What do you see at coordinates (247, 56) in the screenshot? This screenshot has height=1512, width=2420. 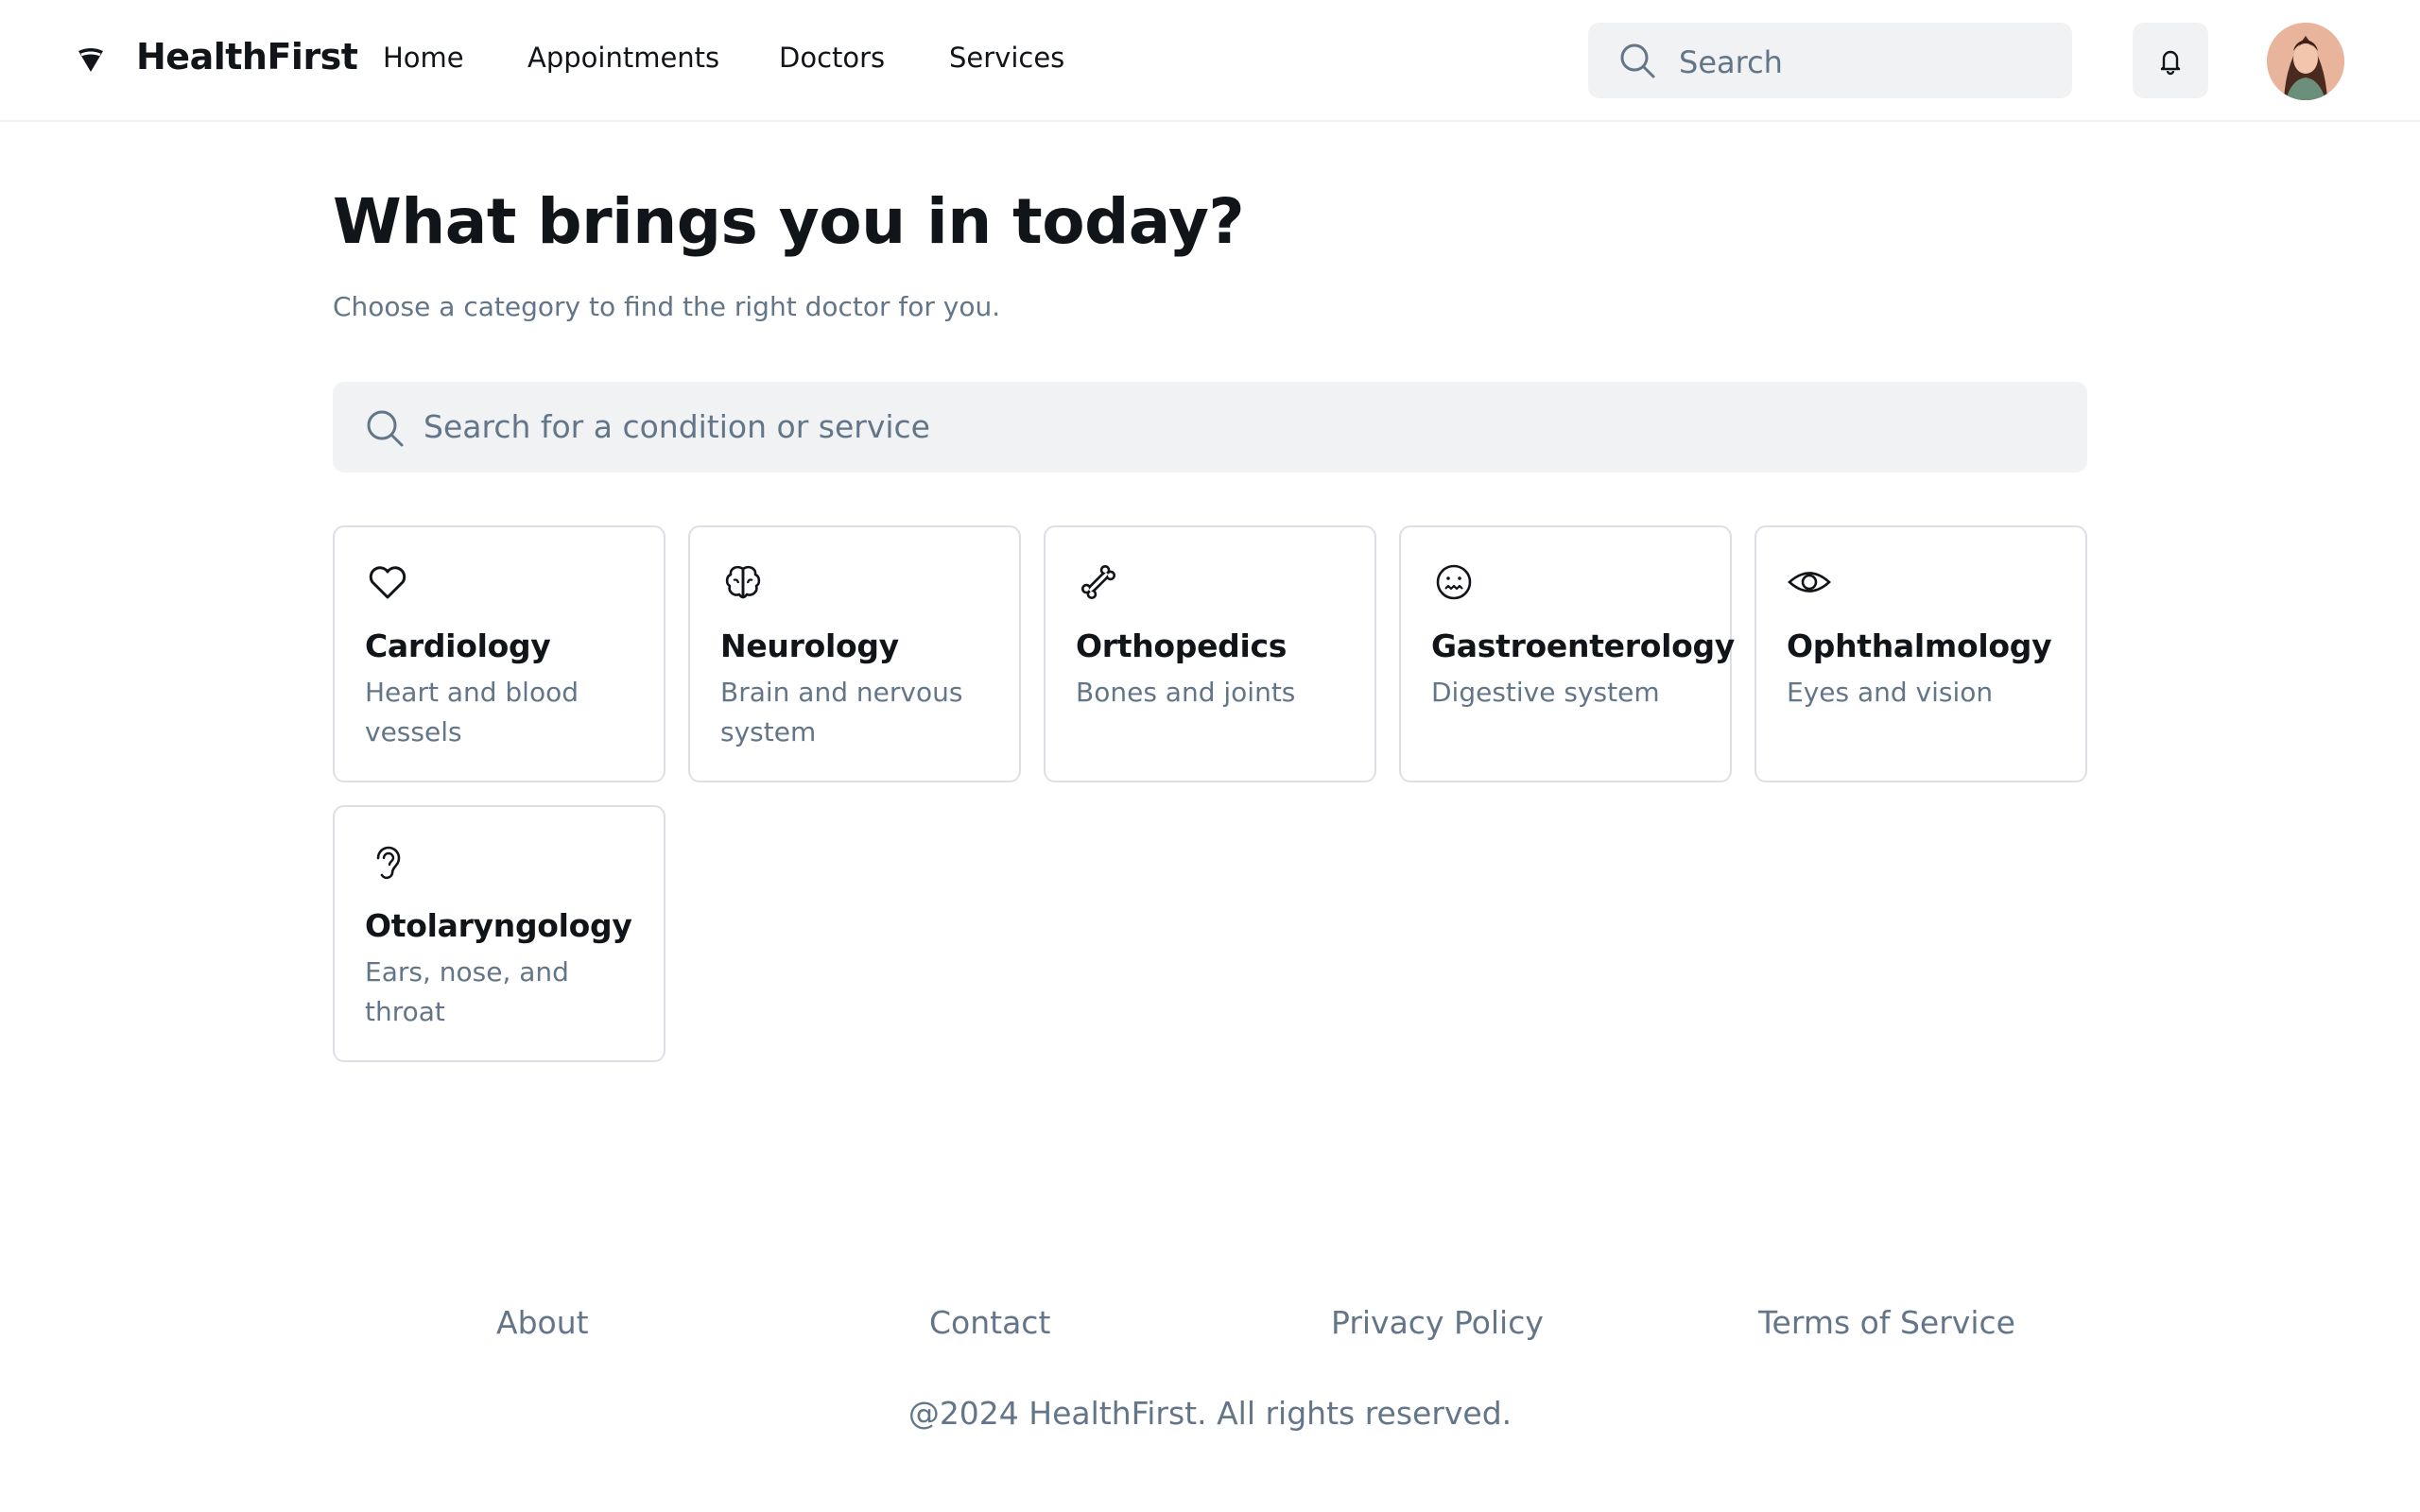 I see `brand-name: HealthFirst` at bounding box center [247, 56].